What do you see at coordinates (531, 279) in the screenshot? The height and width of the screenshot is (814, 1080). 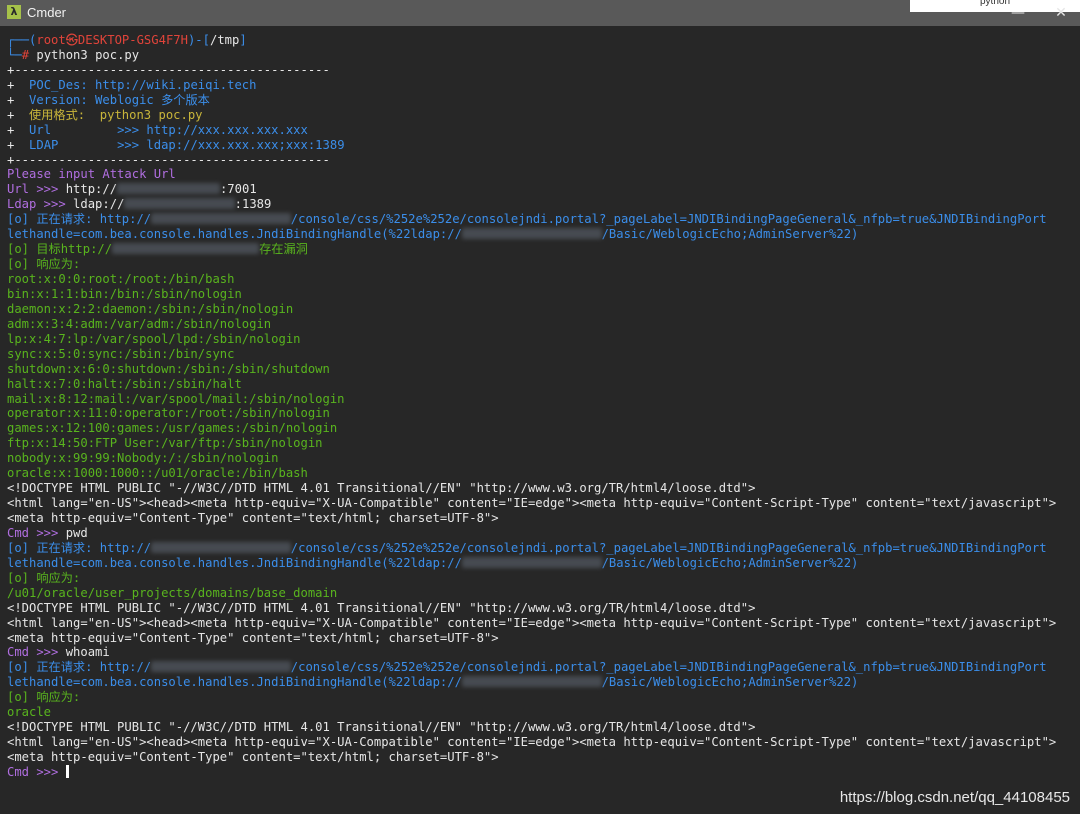 I see `terminal-line: root:x:0:0:root:/root:/bin/bash` at bounding box center [531, 279].